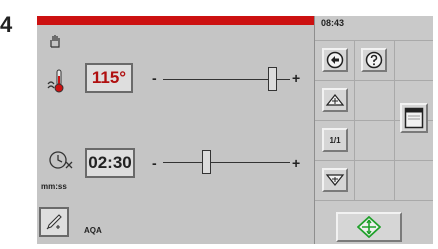 Image resolution: width=438 pixels, height=249 pixels. I want to click on timer-plus: +, so click(296, 163).